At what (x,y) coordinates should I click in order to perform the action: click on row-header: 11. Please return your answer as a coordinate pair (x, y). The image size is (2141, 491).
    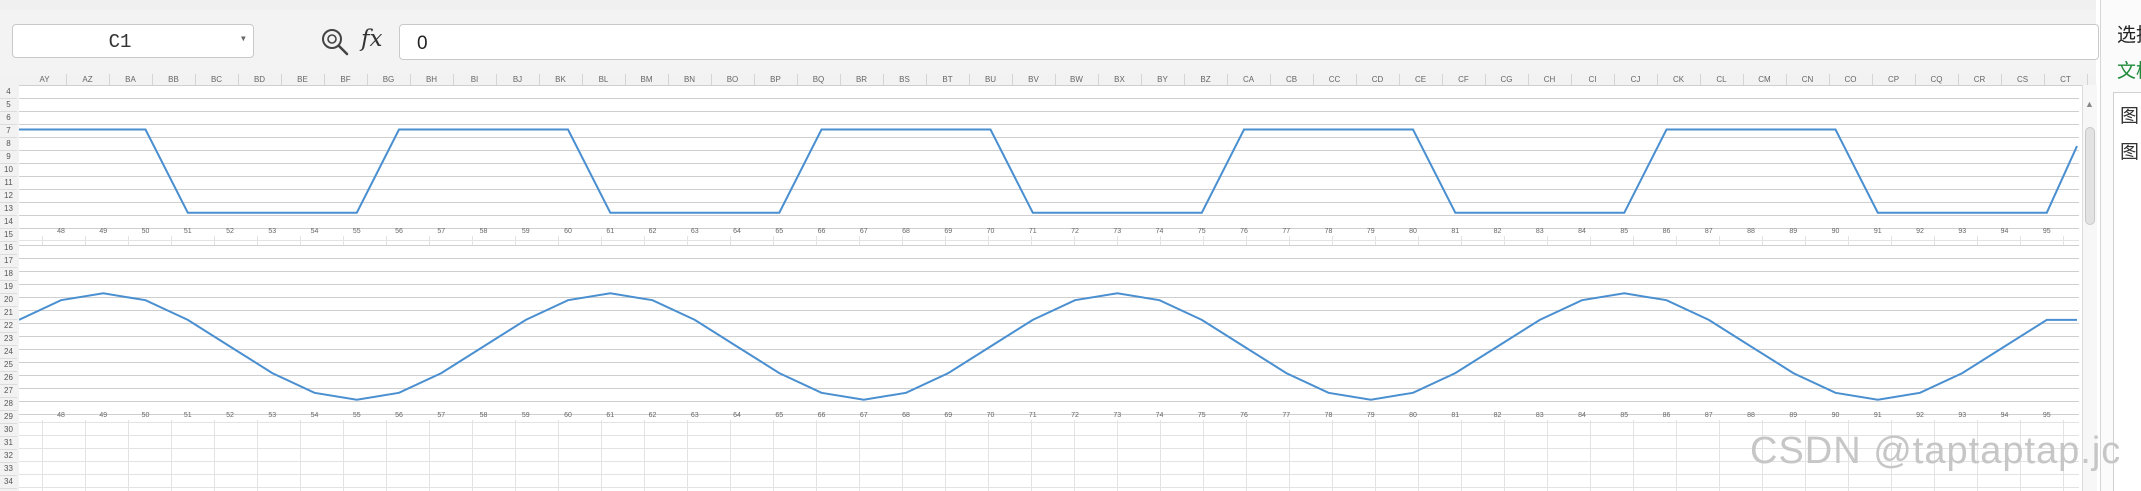
    Looking at the image, I should click on (8, 183).